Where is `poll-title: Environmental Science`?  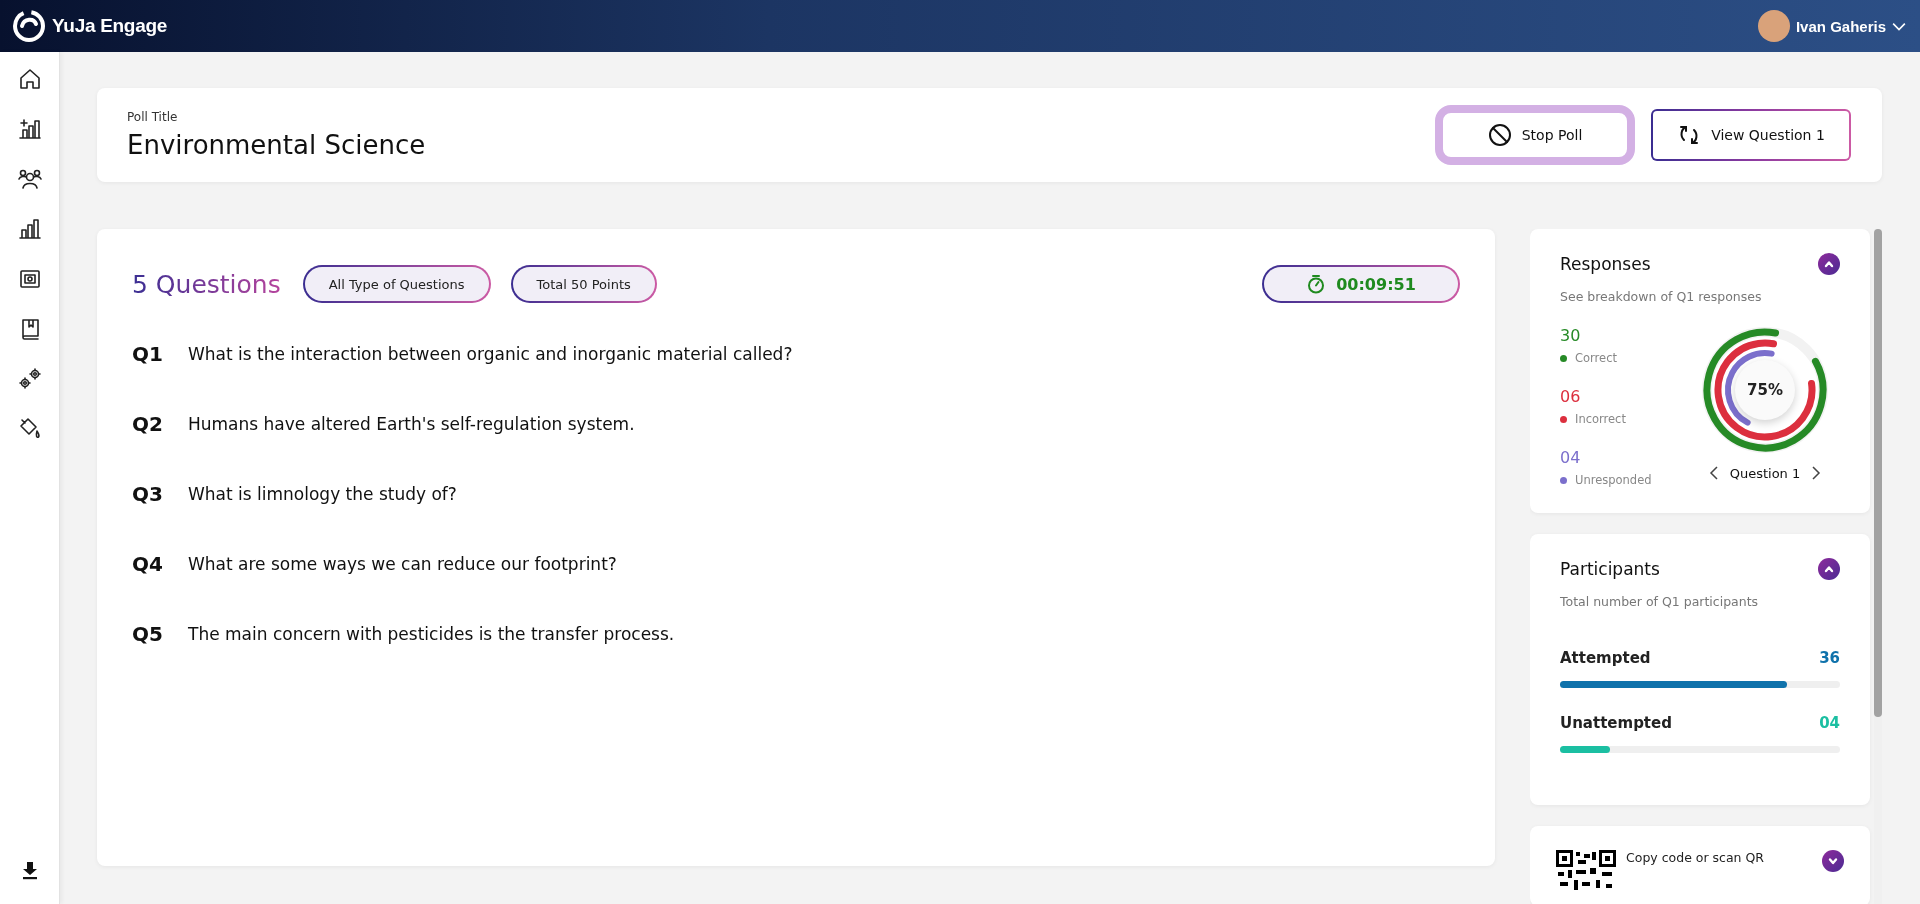
poll-title: Environmental Science is located at coordinates (276, 145).